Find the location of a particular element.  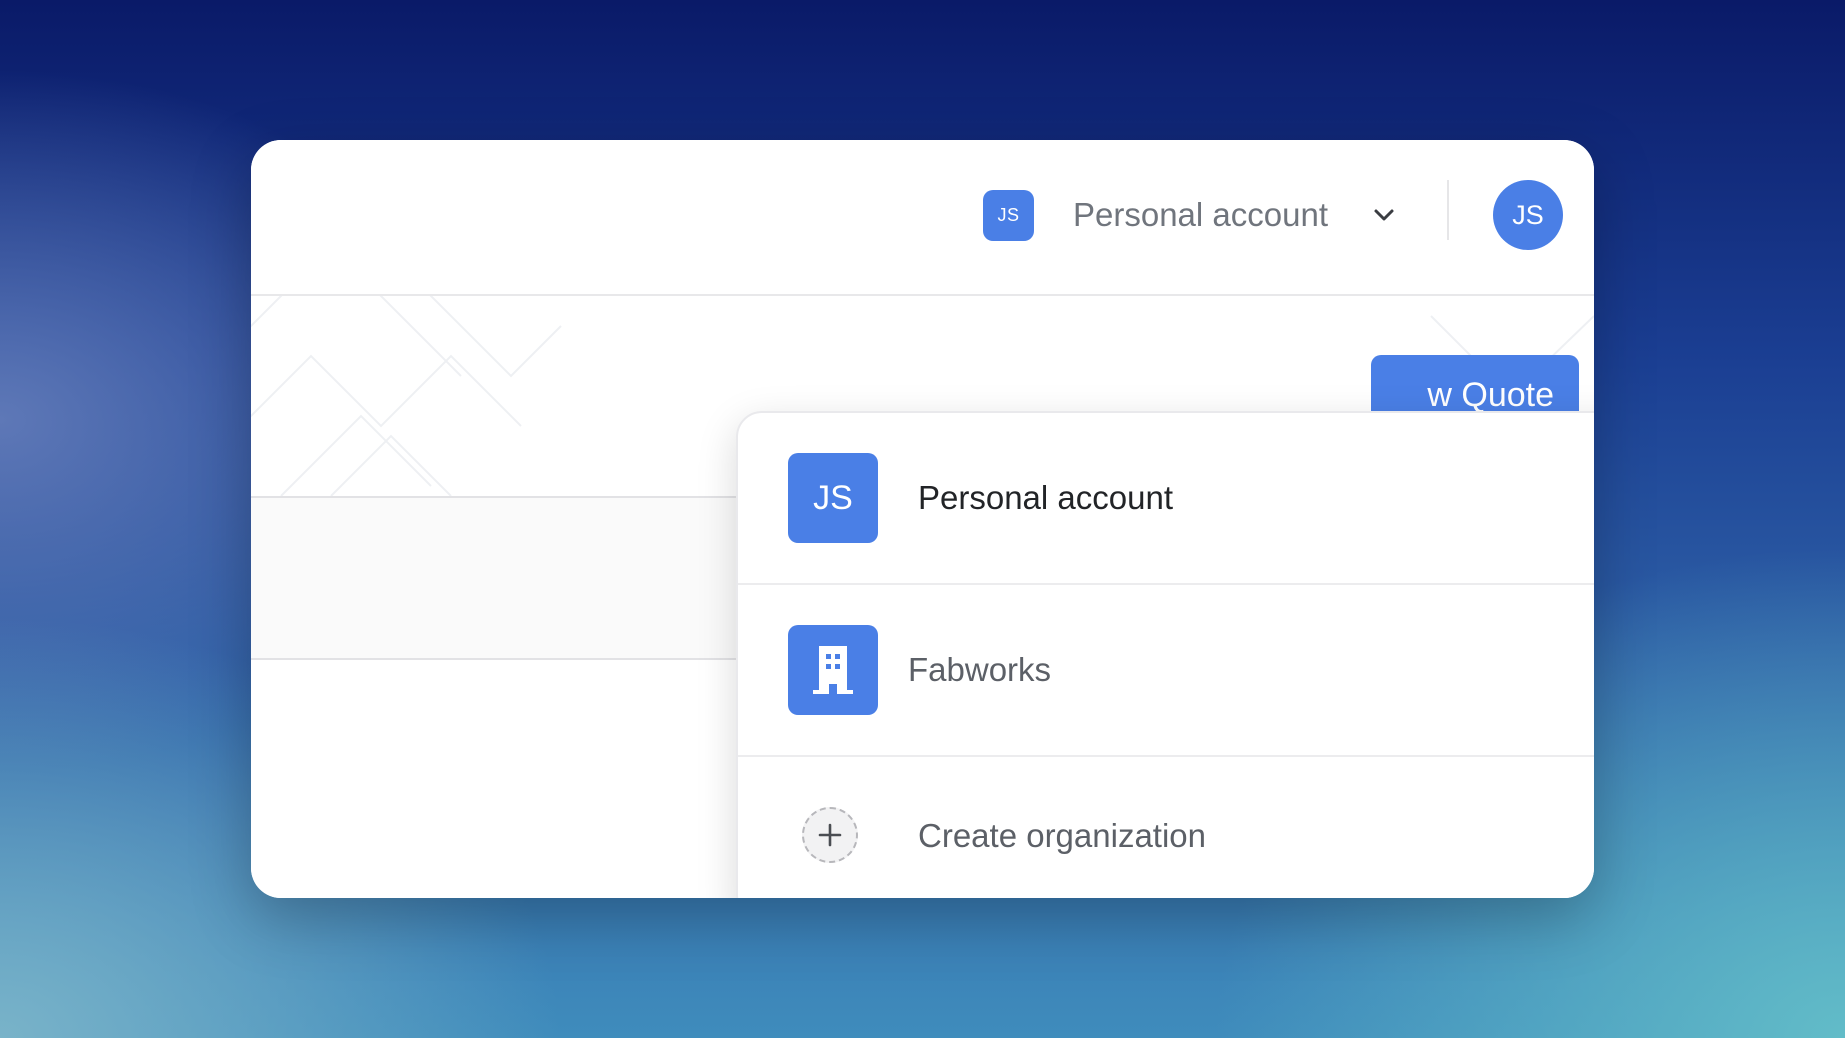

top-navigation-bar: JS Personal account JS is located at coordinates (922, 218).